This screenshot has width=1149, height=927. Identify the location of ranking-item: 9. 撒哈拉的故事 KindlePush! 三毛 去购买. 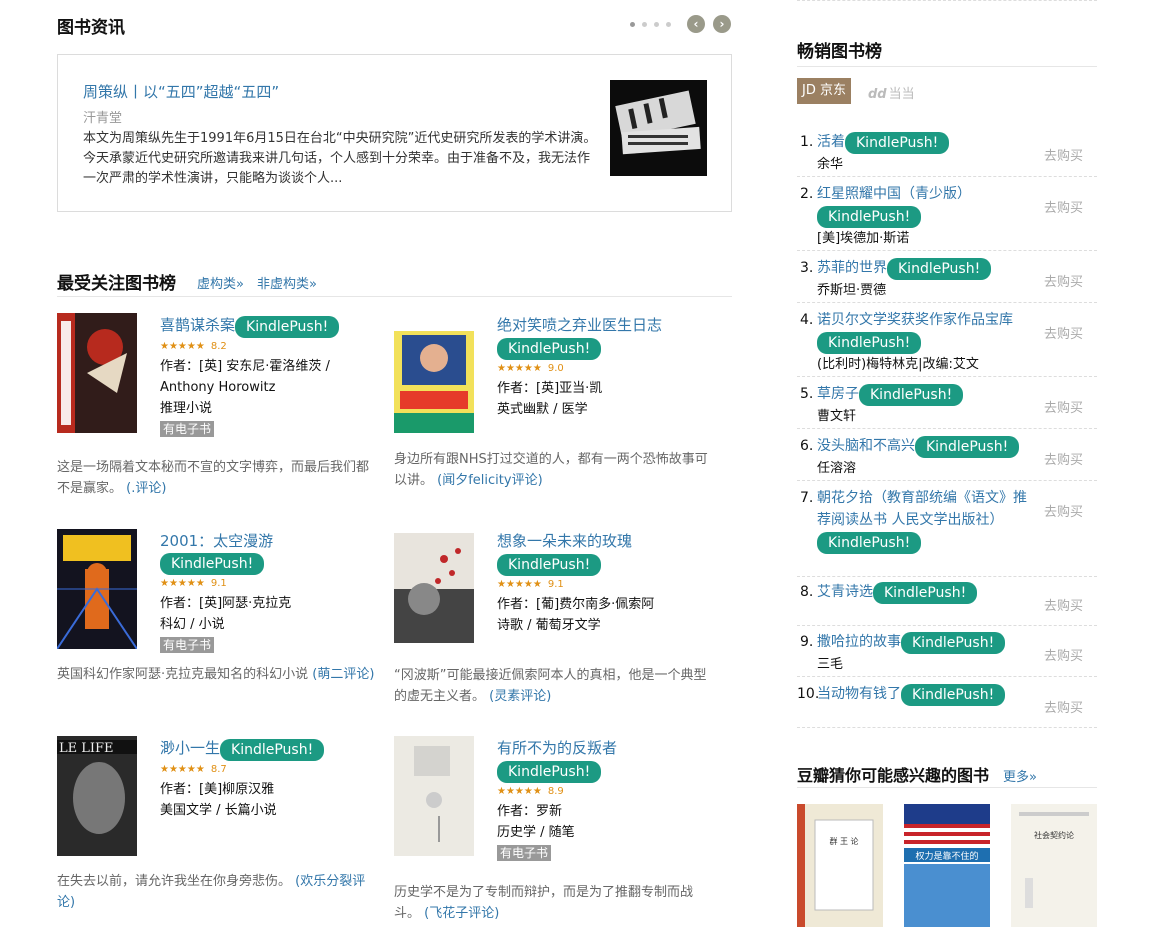
(947, 654).